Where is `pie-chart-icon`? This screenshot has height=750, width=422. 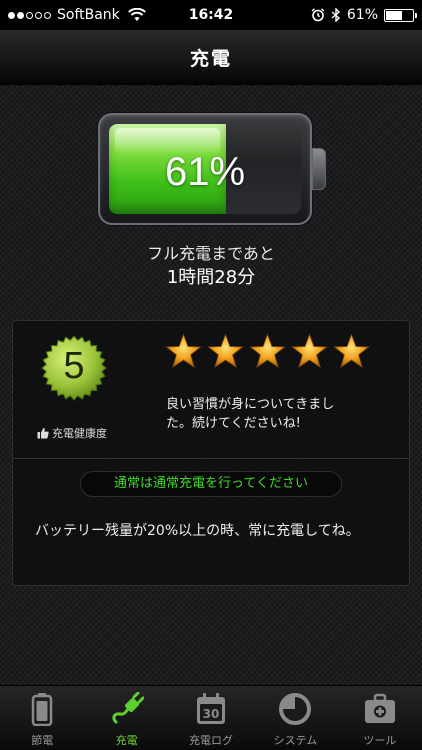
pie-chart-icon is located at coordinates (295, 709).